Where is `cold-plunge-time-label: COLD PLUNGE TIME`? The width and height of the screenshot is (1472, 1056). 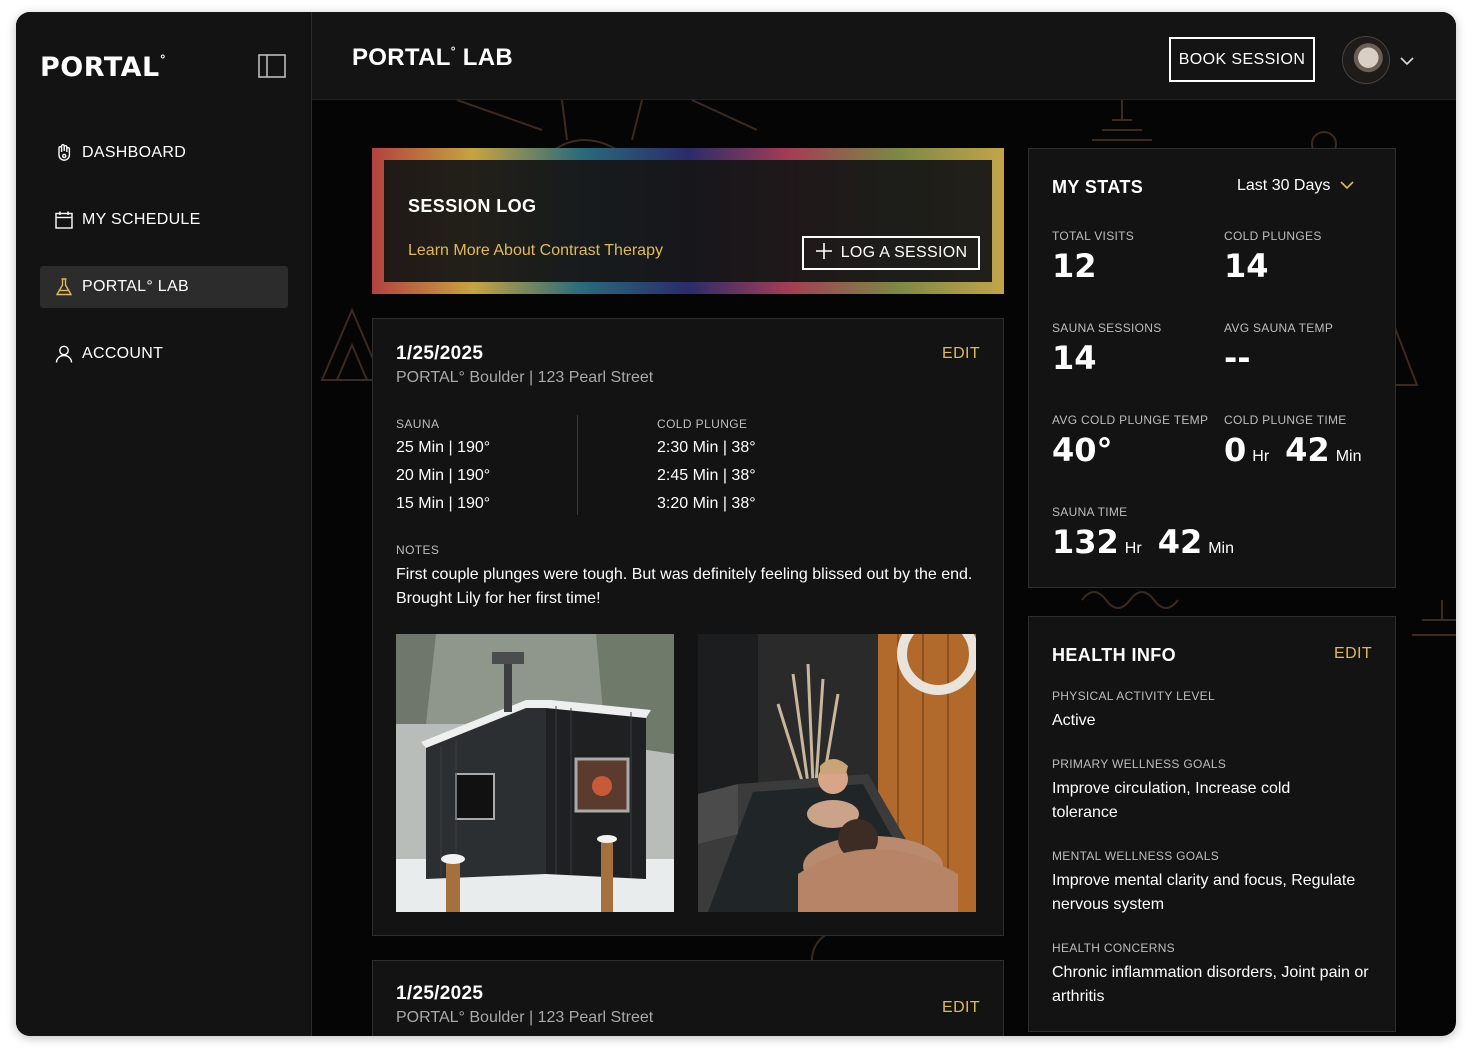 cold-plunge-time-label: COLD PLUNGE TIME is located at coordinates (1285, 420).